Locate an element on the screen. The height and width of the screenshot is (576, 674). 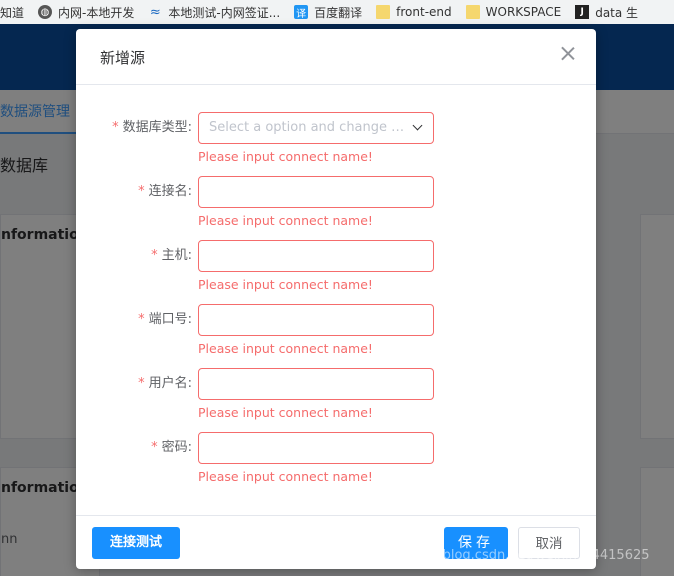
form-label: * 端口号: is located at coordinates (134, 320).